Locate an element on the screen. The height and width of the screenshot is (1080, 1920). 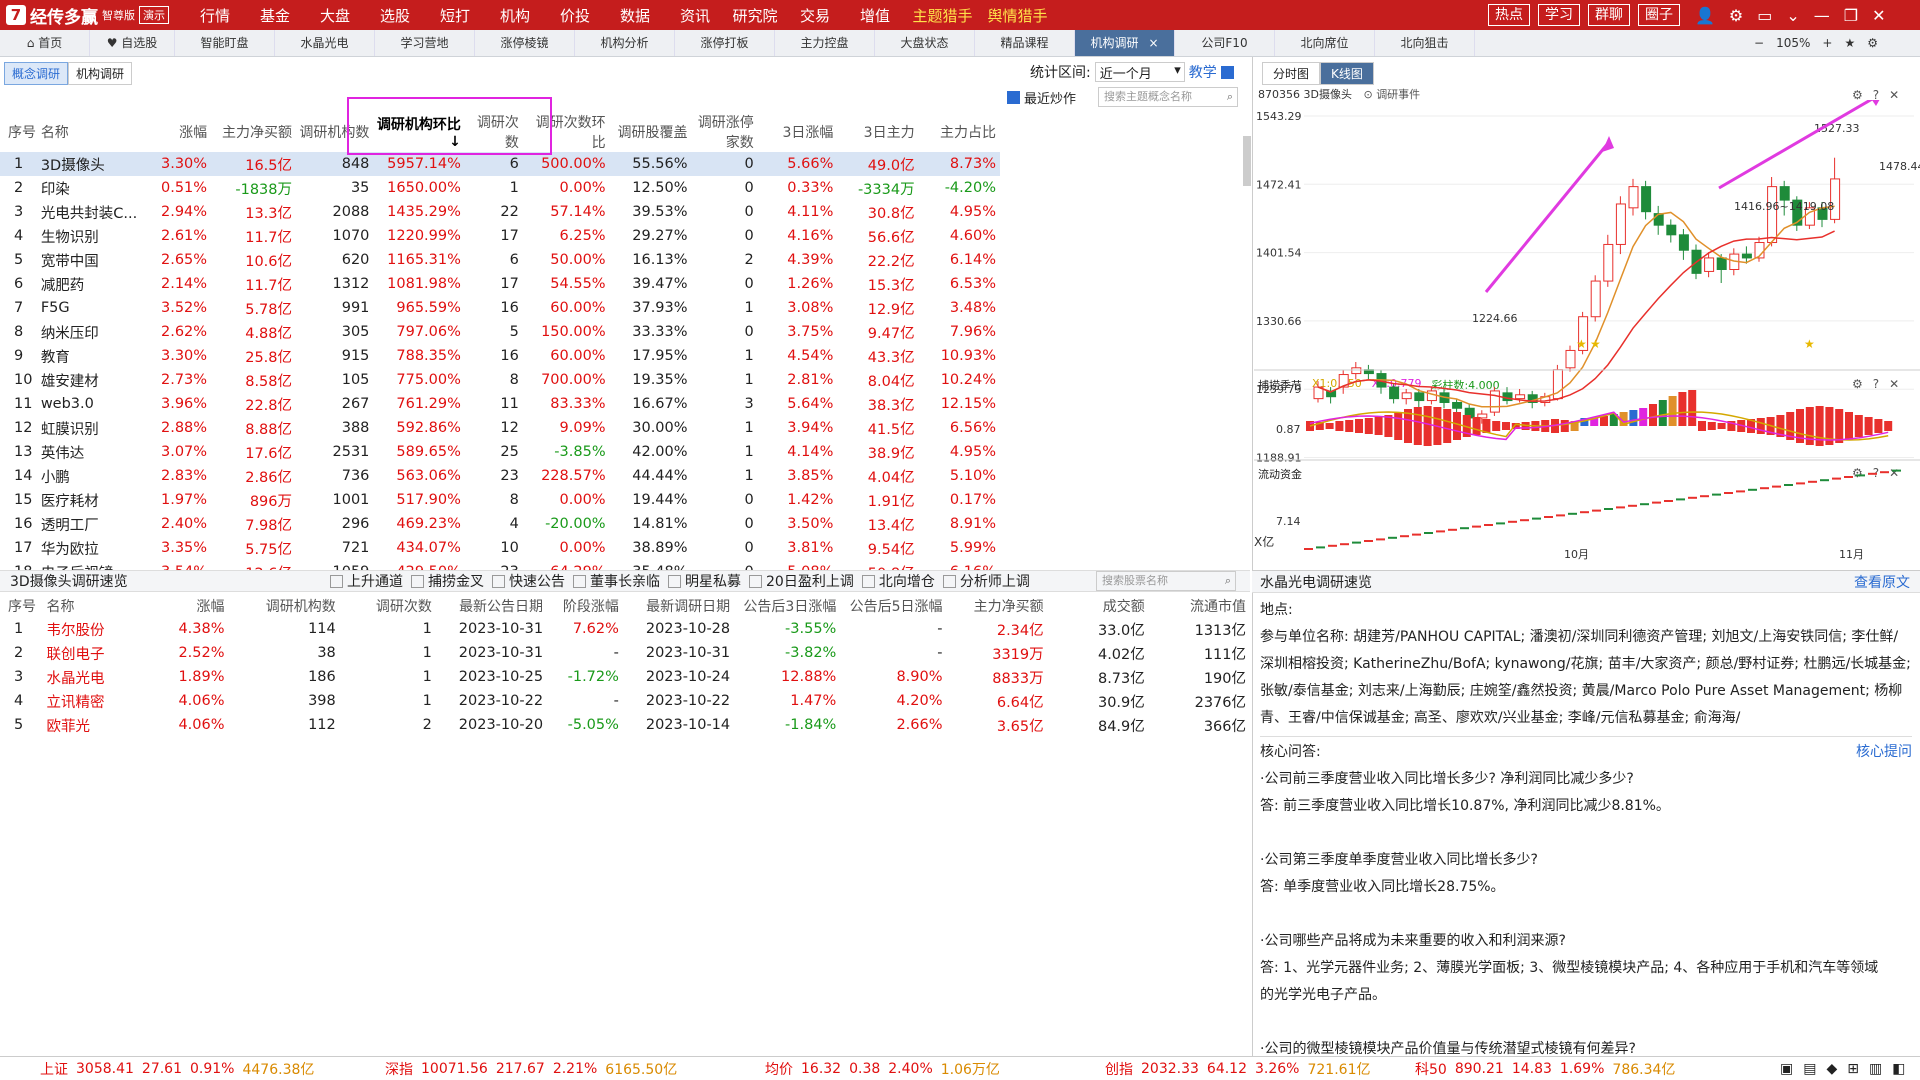
filter-option-2: 快速公告 is located at coordinates (528, 581).